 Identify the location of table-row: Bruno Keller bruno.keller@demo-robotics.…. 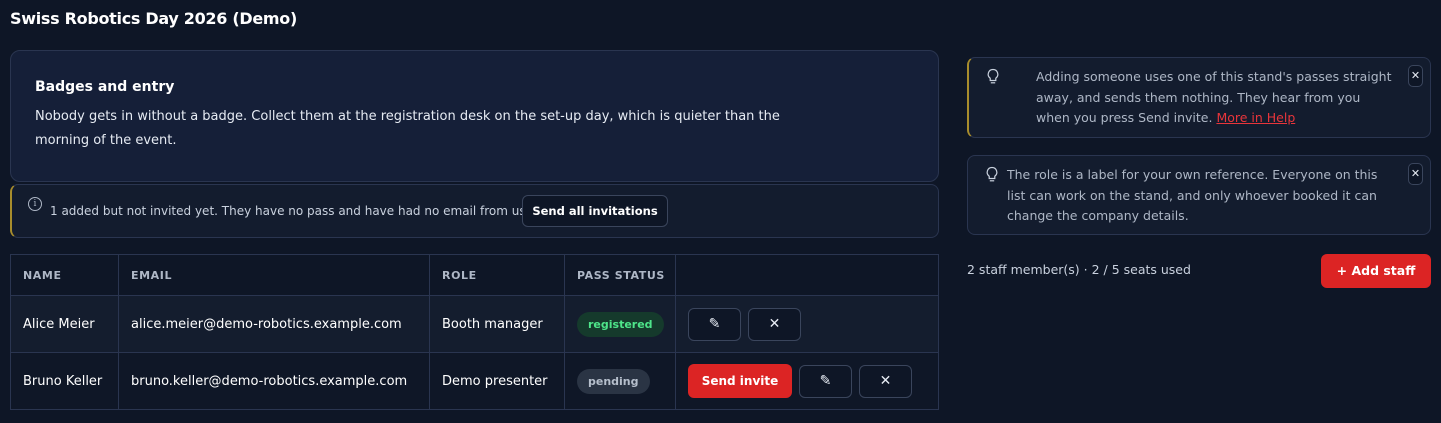
(474, 381).